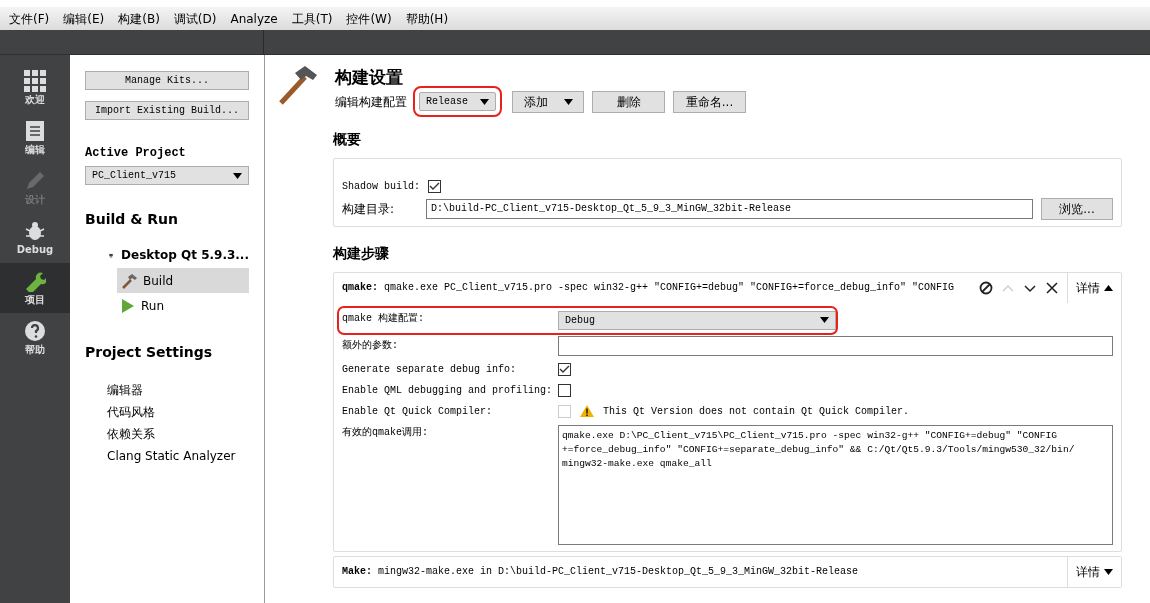 This screenshot has width=1150, height=603. I want to click on command-text: qmake.exe D:\PC_Client_v715\PC_Client_v715.pro -spec win32-g++ "CONFIG+=debug" "CONFIG +=force_debug_info" "CONFIG+=separate_debug_info" && C:/Qt/Qt5.9.3/Tools/mingw530_32/bin/ mingw32-make.exe qmake_all, so click(835, 484).